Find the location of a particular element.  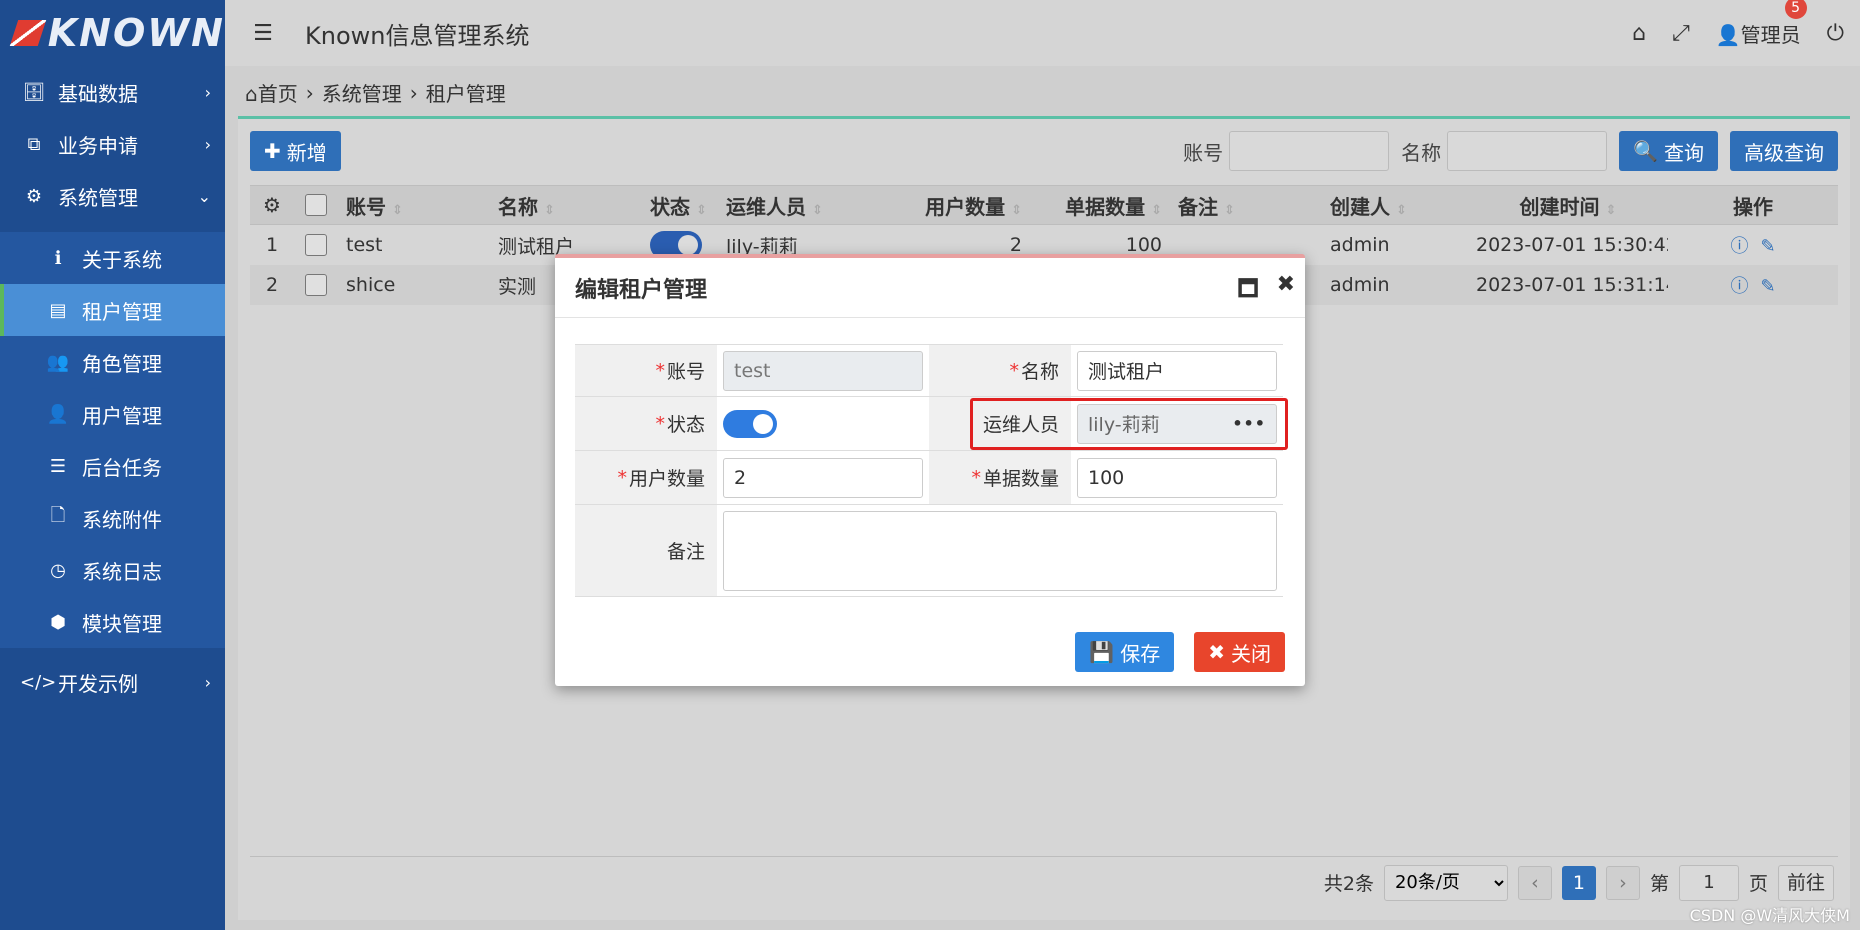

sitemap-icon: ⧉ is located at coordinates (34, 144).